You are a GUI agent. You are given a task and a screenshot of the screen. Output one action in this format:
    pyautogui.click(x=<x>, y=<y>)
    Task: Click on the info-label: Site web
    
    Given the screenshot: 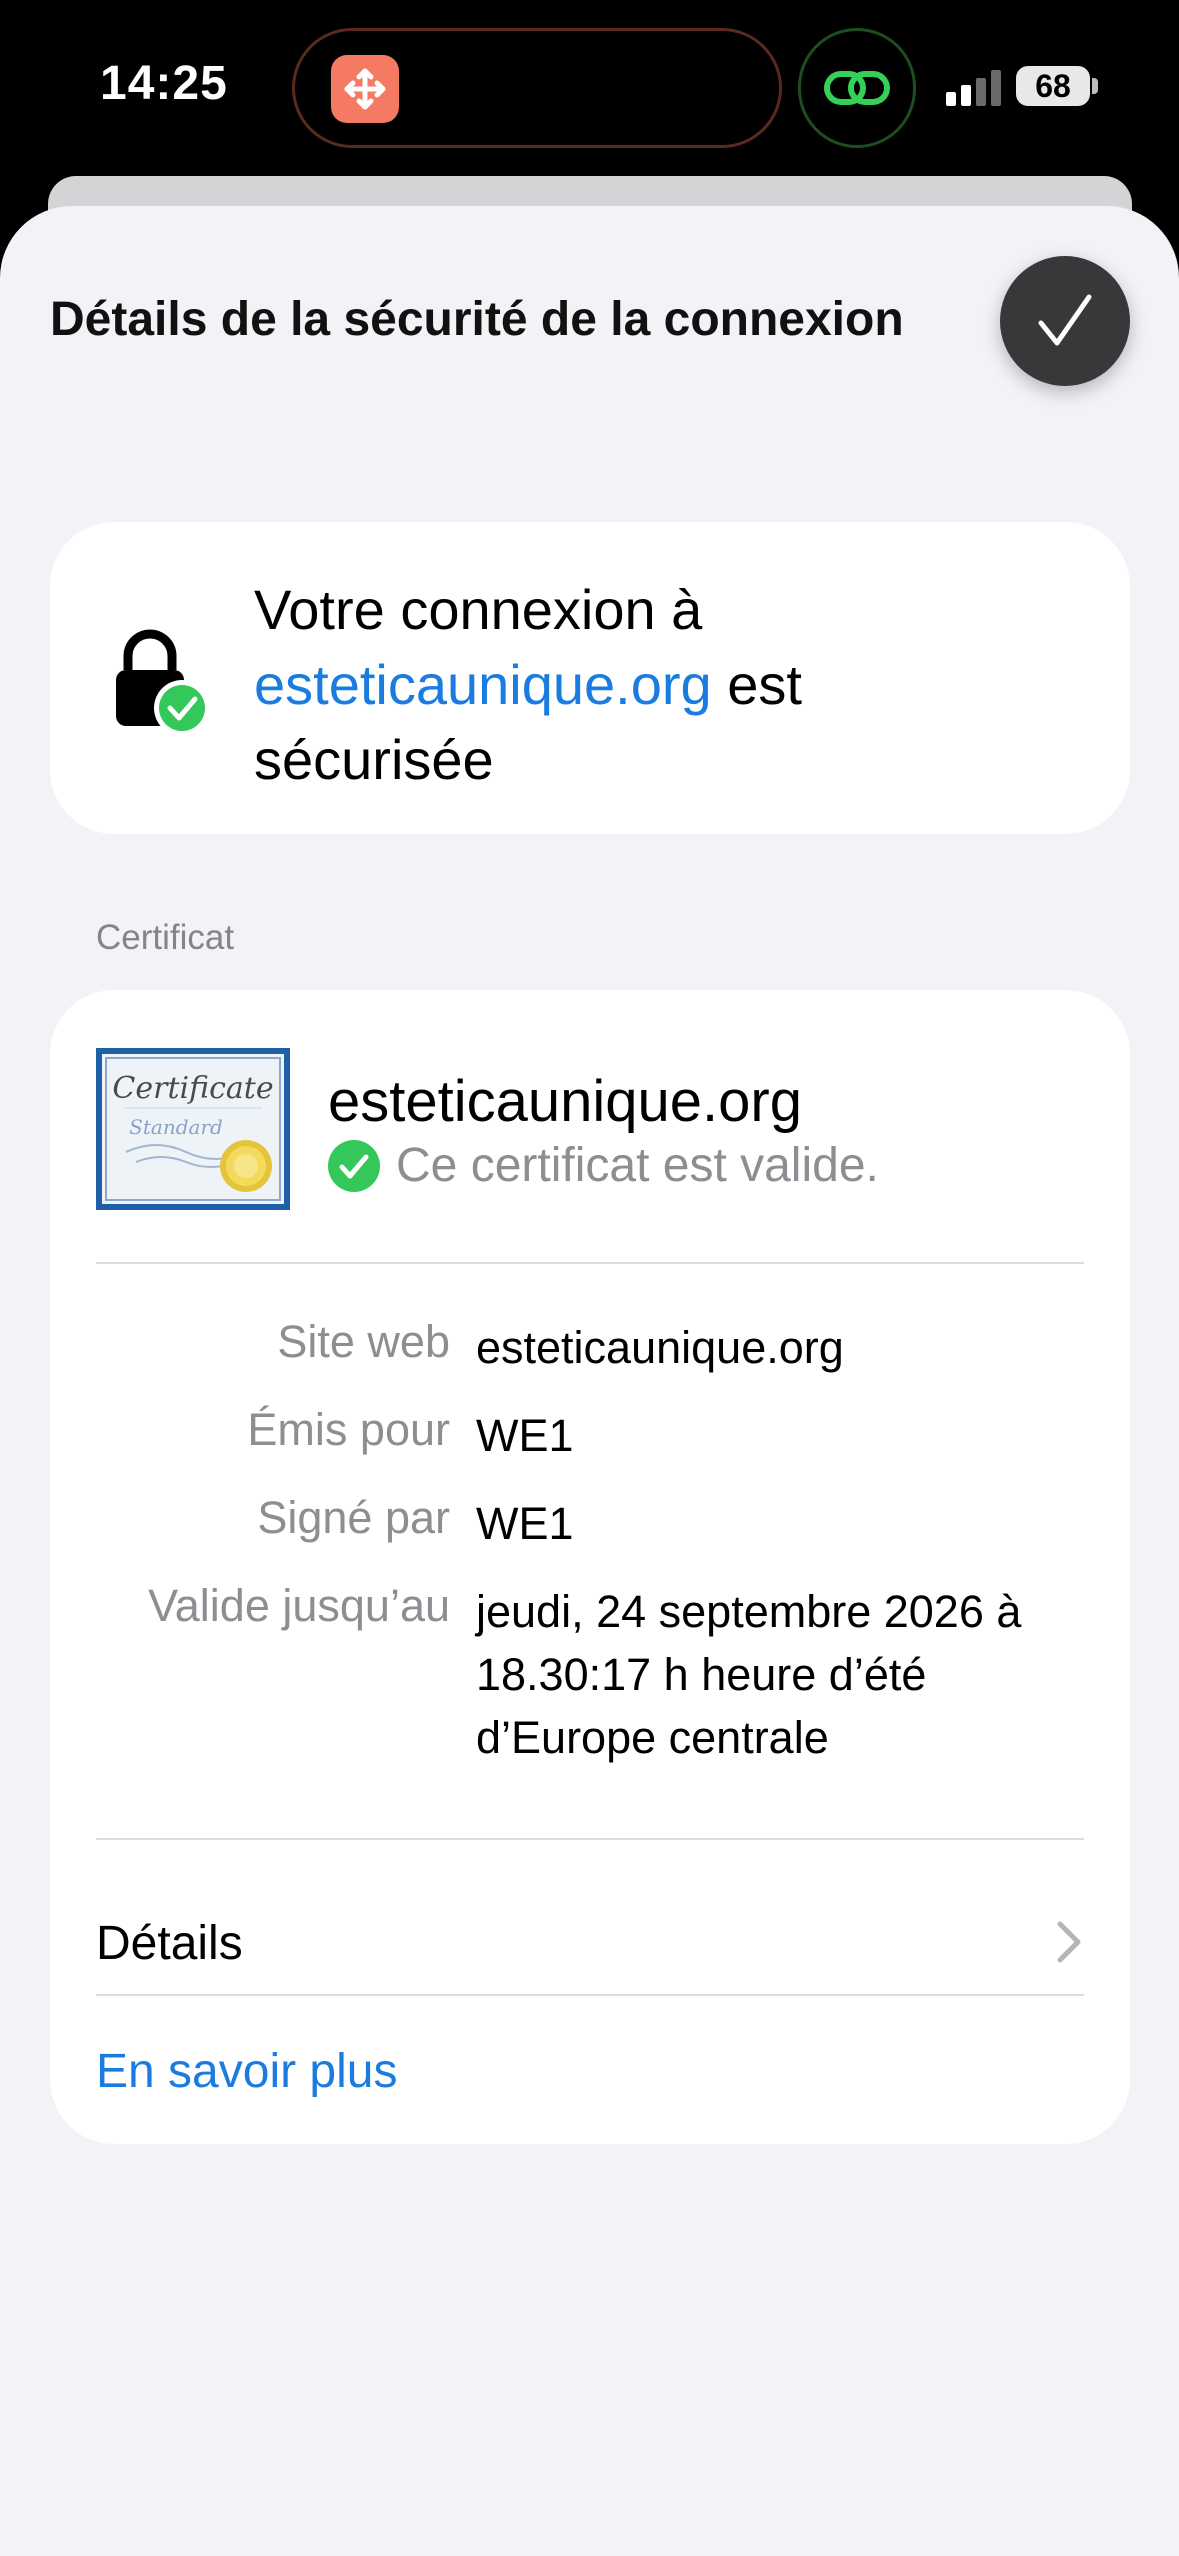 What is the action you would take?
    pyautogui.click(x=363, y=1341)
    